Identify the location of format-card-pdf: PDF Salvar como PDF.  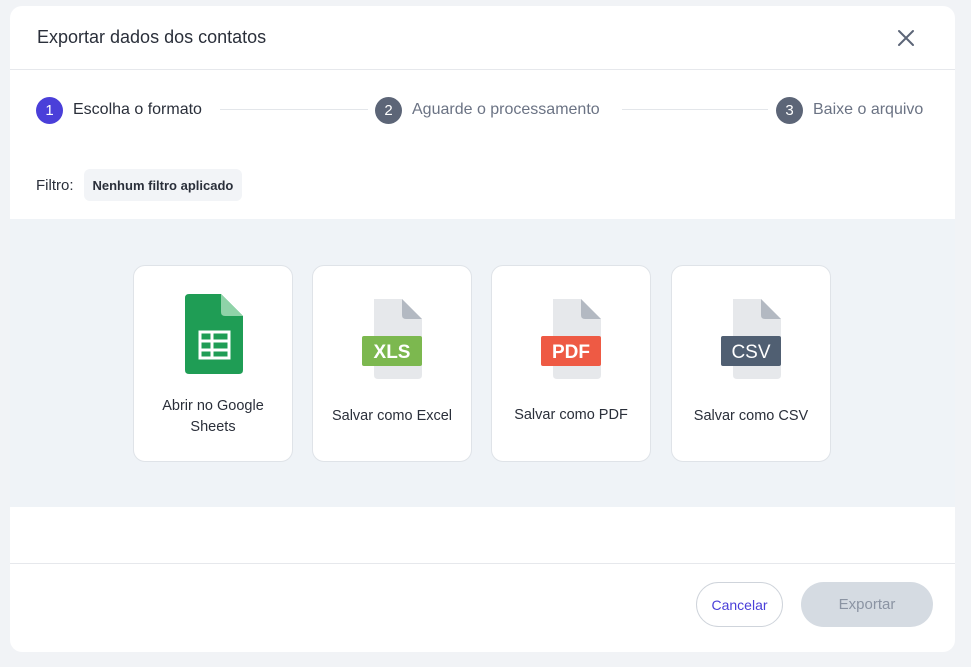
(571, 363).